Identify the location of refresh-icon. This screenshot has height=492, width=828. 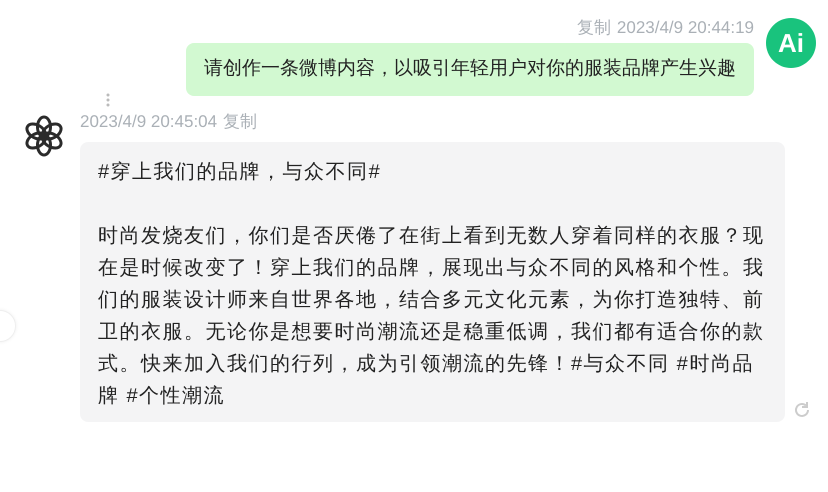
(802, 410).